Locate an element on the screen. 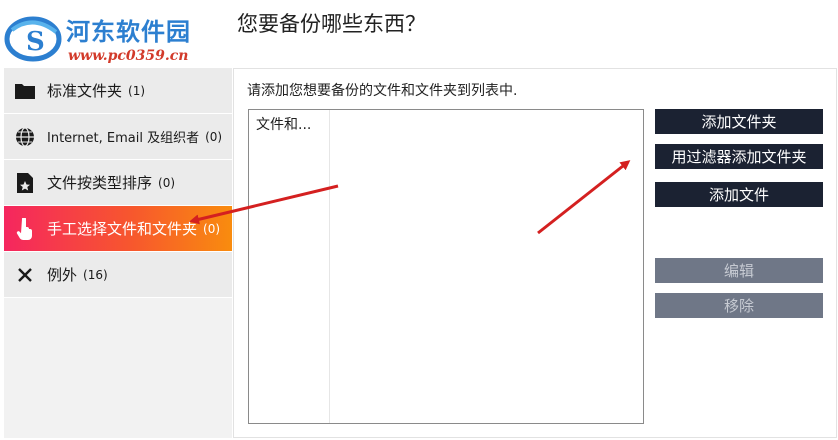 The image size is (838, 440). remove-button: 移除 is located at coordinates (739, 305).